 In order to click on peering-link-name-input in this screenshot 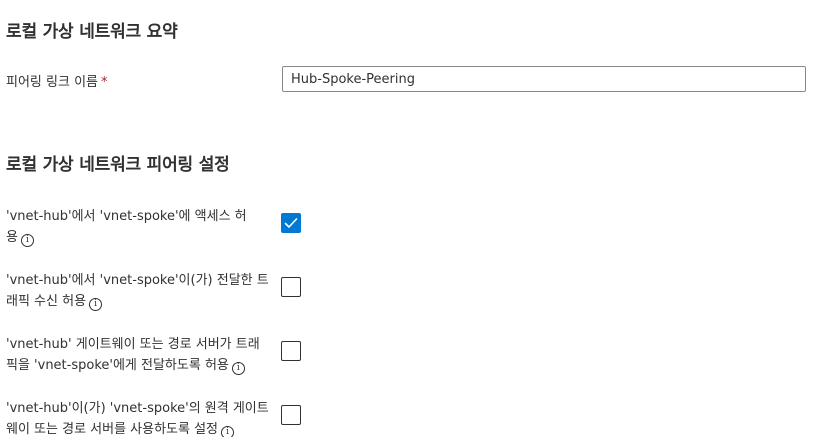, I will do `click(544, 79)`.